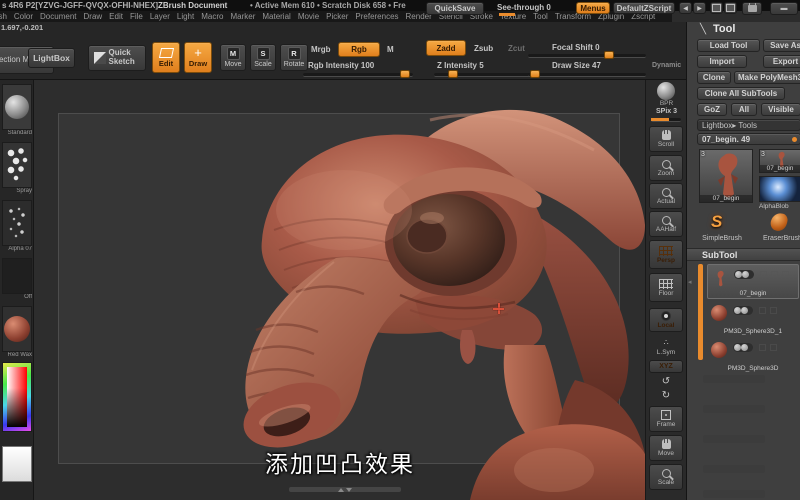 The height and width of the screenshot is (500, 800). Describe the element at coordinates (198, 57) in the screenshot. I see `draw-mode-button: + Draw` at that location.